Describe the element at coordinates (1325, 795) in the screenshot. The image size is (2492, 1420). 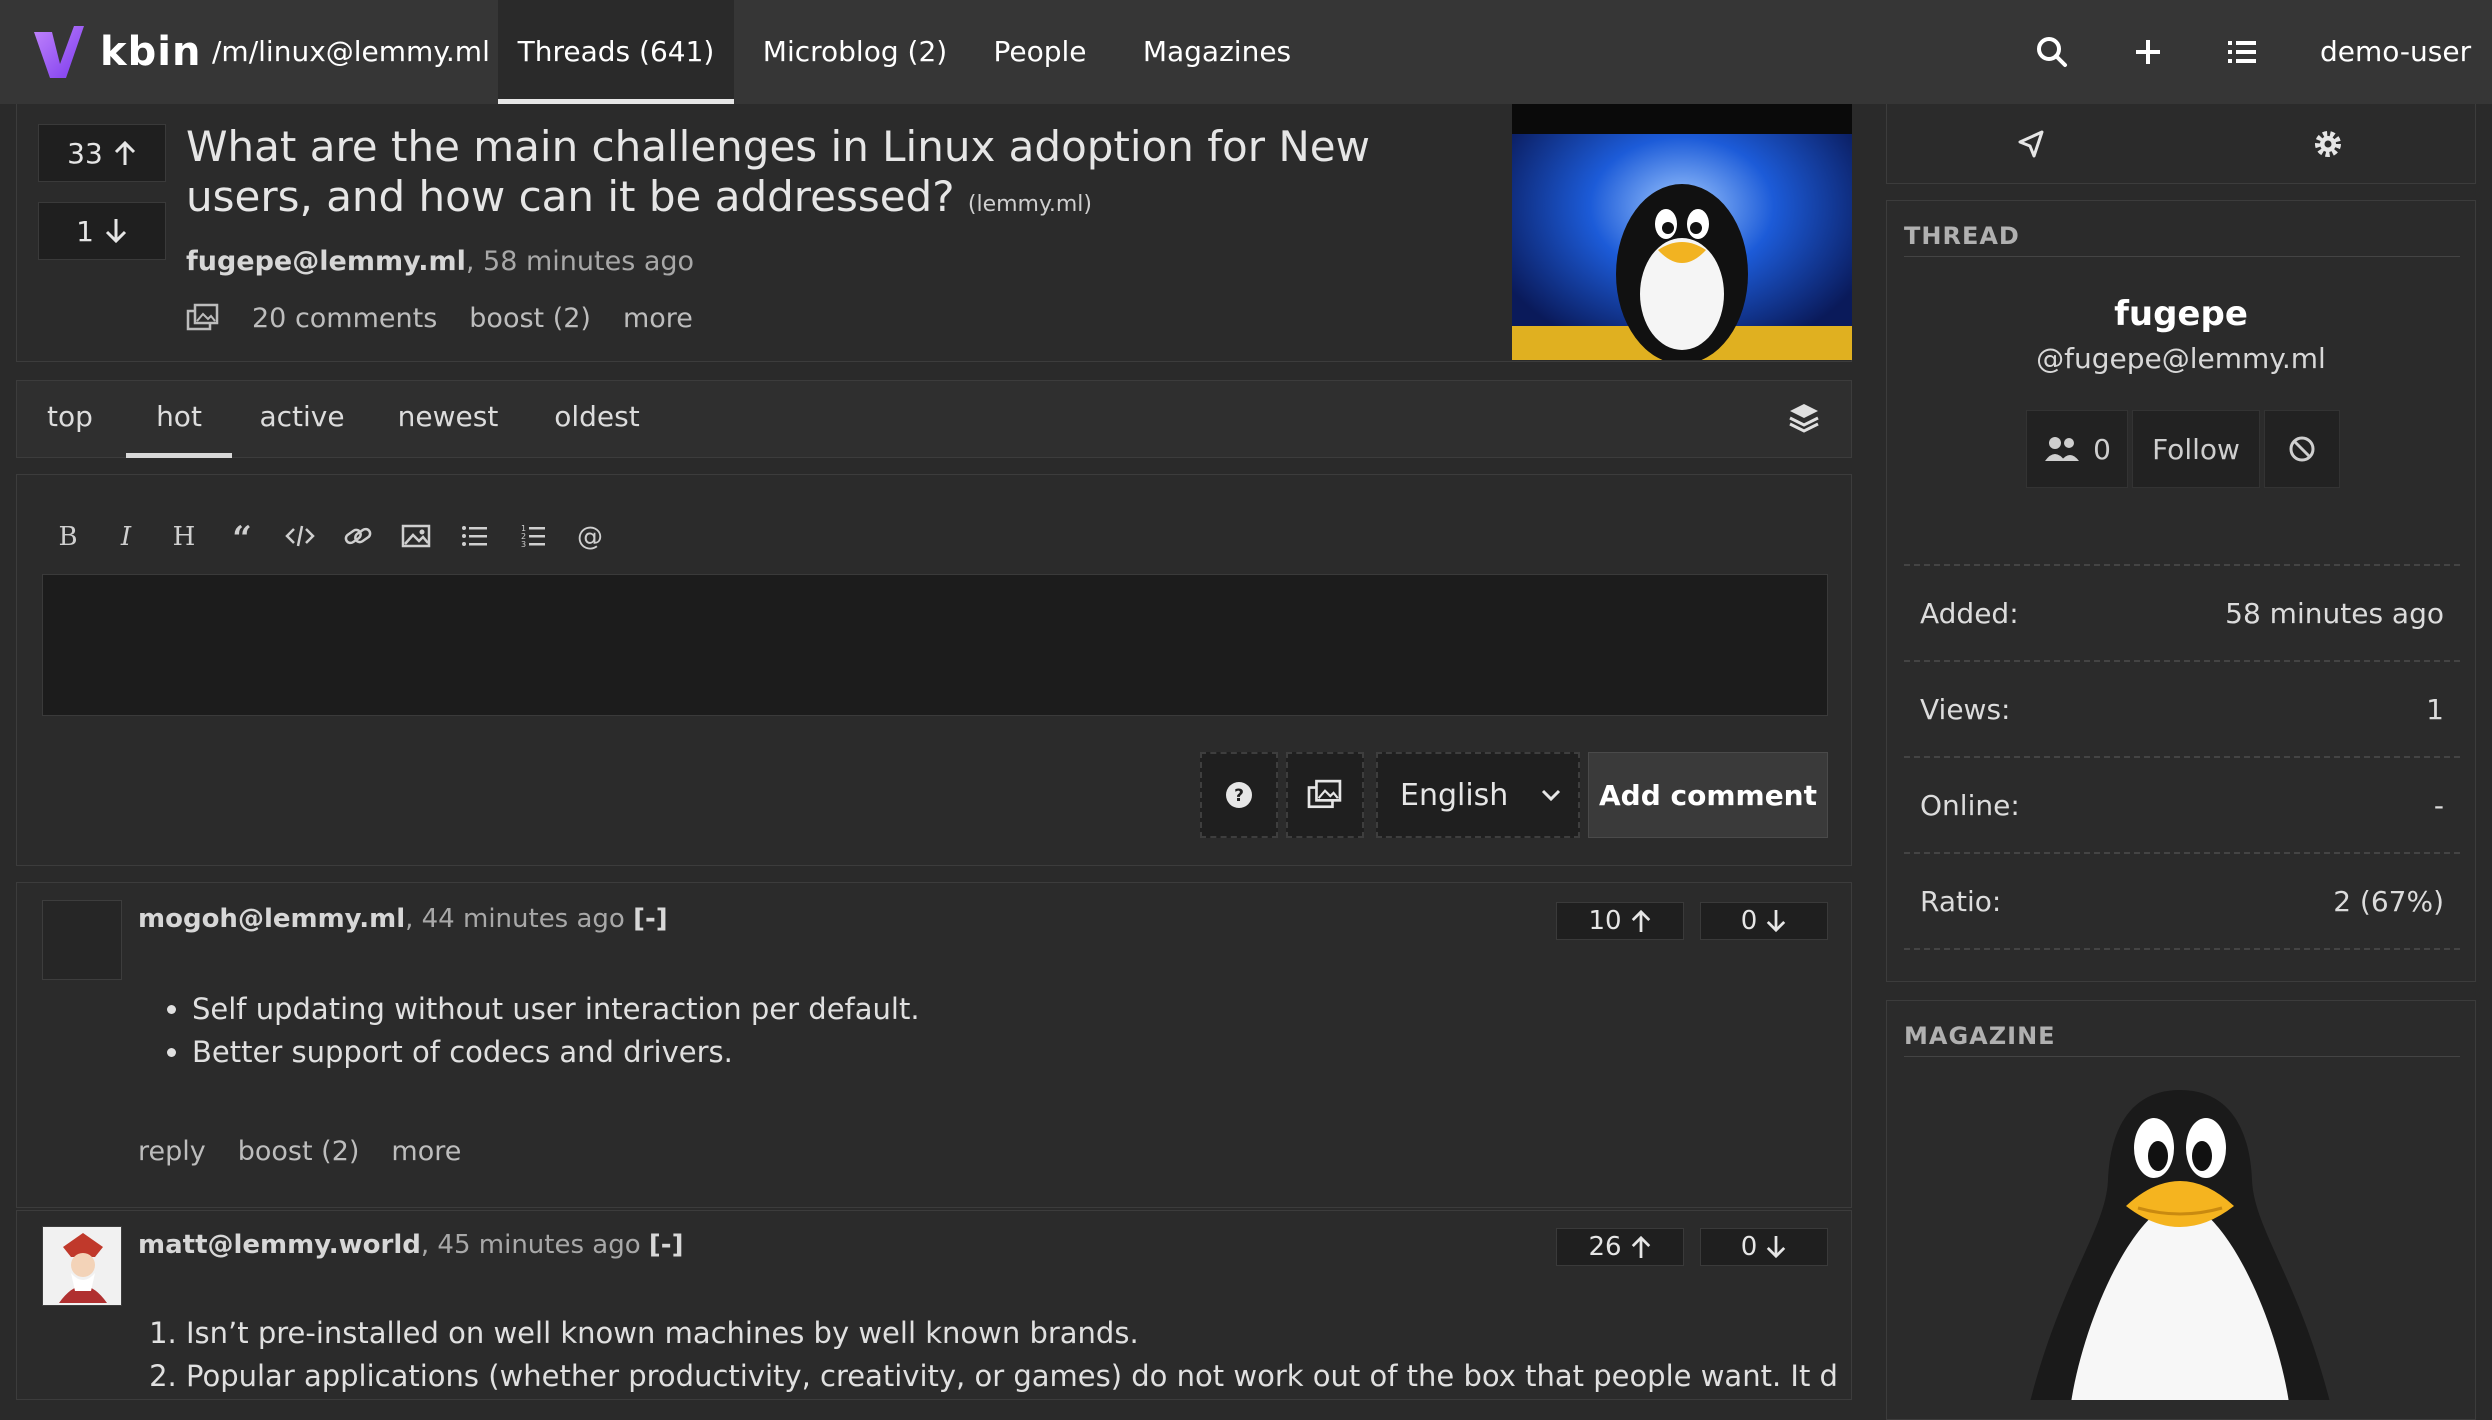
I see `attach-image-button` at that location.